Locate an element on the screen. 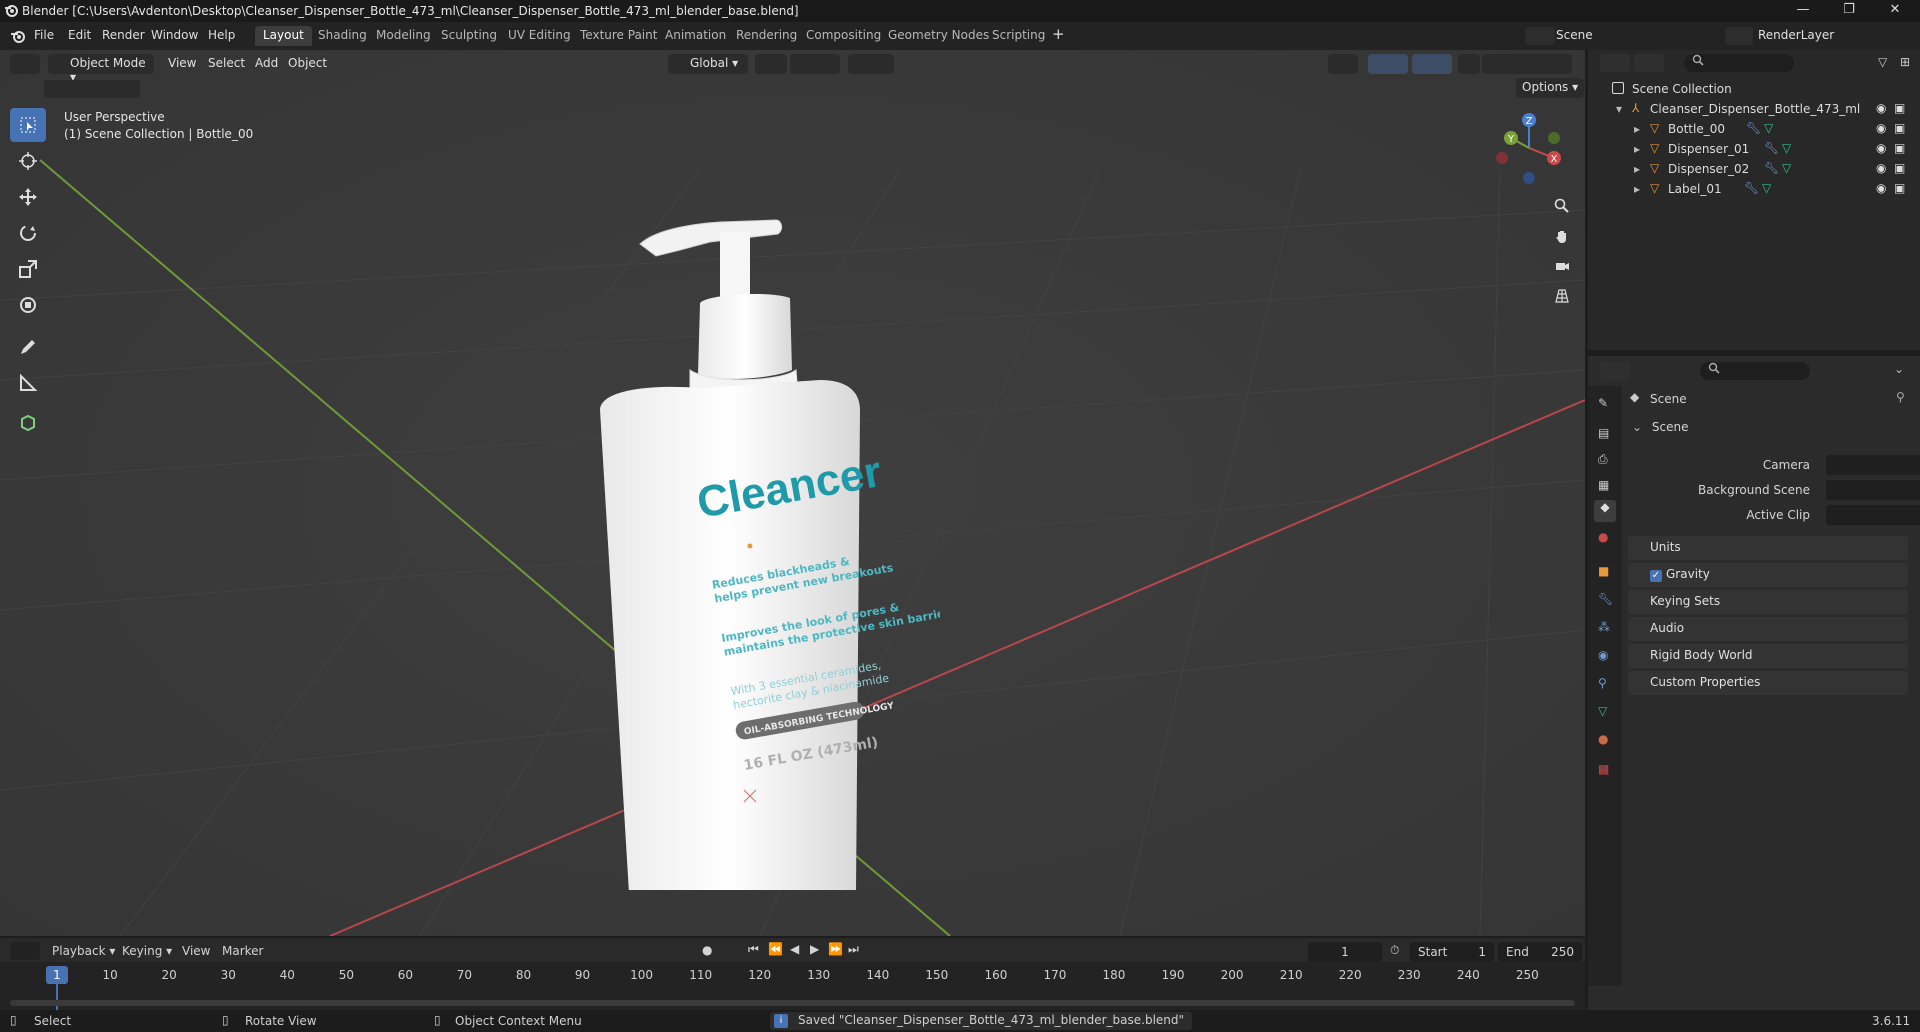 The width and height of the screenshot is (1920, 1032). rigid-body-world-section: Rigid Body World is located at coordinates (1768, 656).